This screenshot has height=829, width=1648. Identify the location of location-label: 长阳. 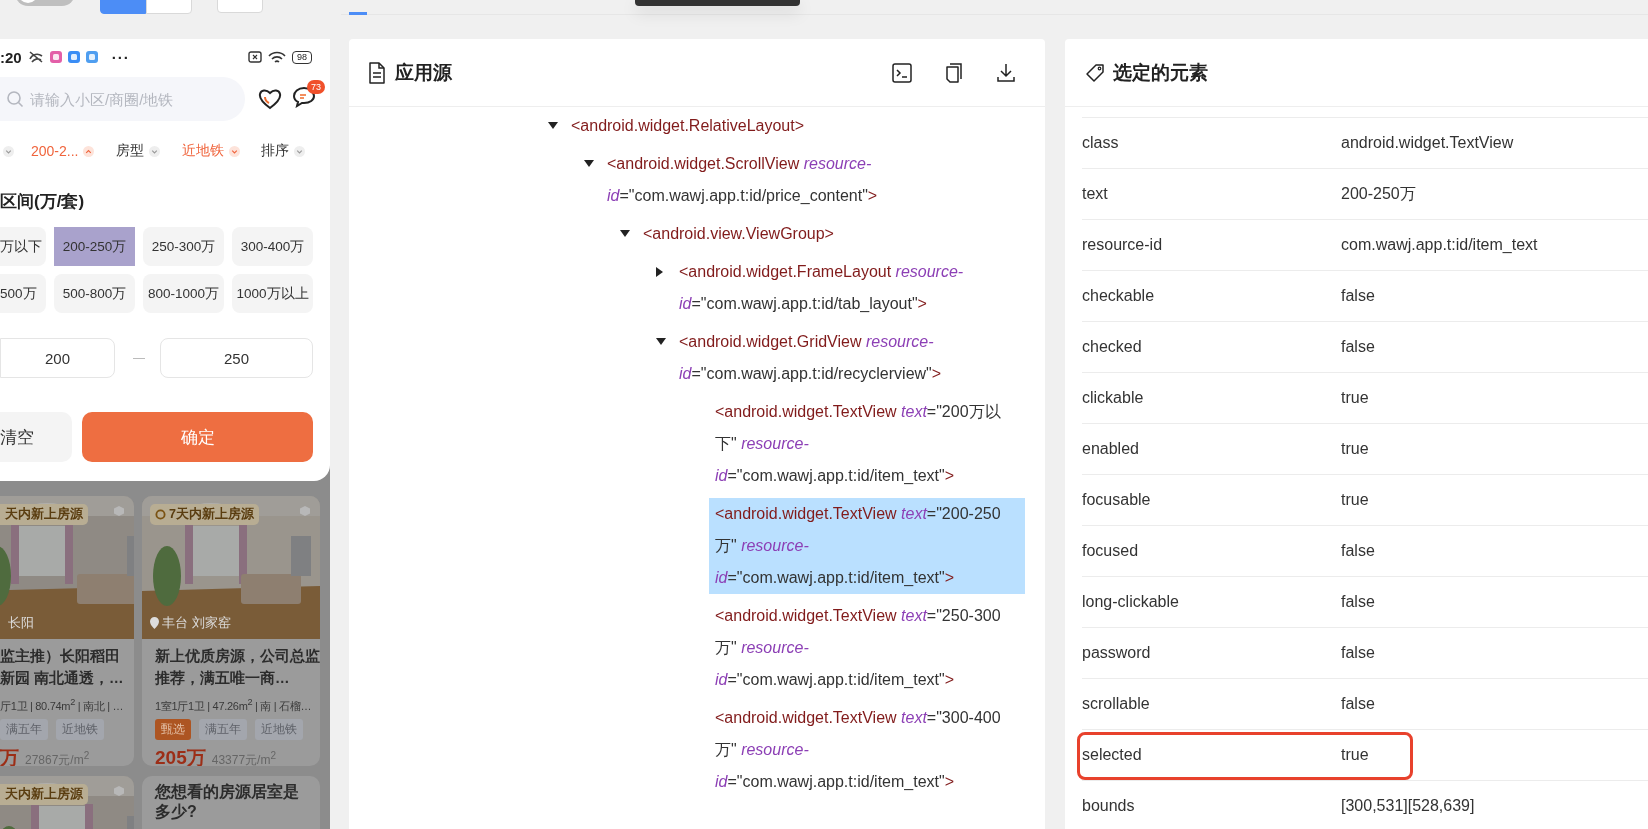
(21, 623).